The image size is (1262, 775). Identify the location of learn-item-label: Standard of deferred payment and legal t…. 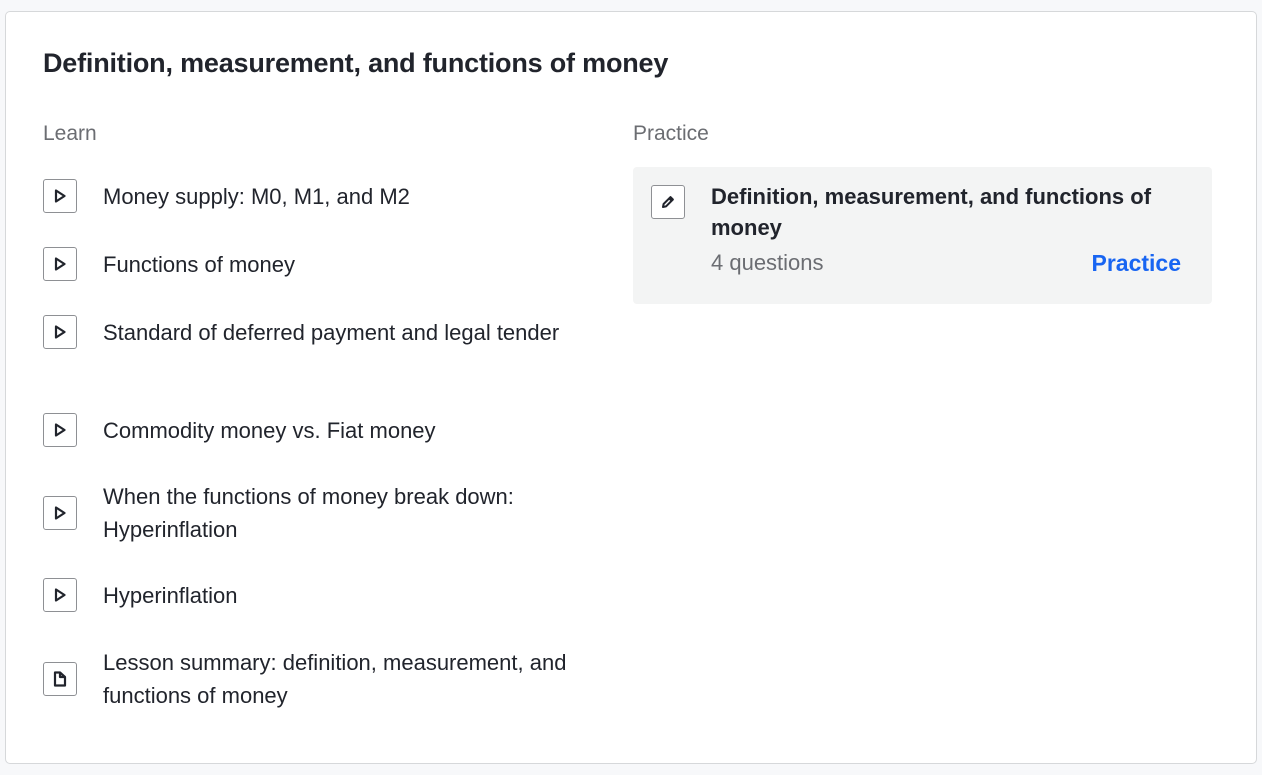
(331, 332).